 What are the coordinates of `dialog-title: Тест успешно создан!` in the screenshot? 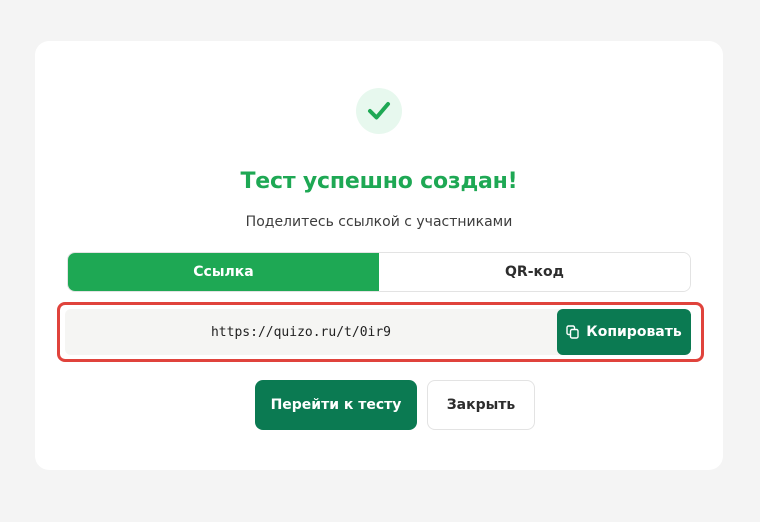 It's located at (379, 181).